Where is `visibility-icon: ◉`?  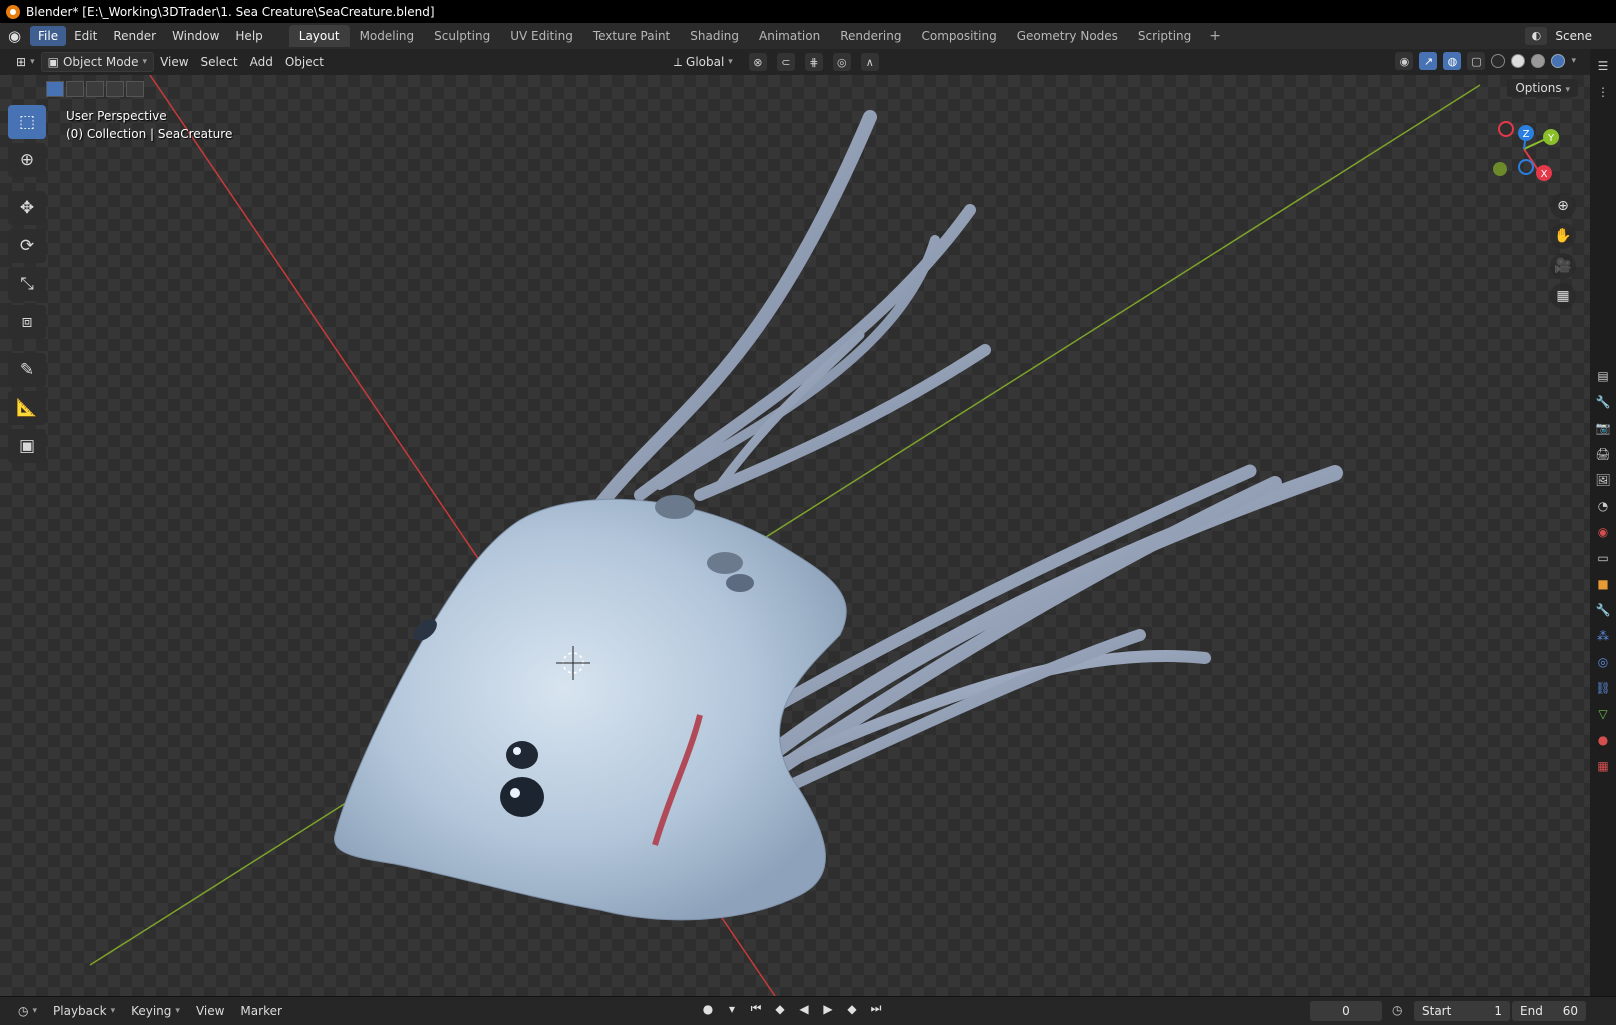 visibility-icon: ◉ is located at coordinates (1404, 61).